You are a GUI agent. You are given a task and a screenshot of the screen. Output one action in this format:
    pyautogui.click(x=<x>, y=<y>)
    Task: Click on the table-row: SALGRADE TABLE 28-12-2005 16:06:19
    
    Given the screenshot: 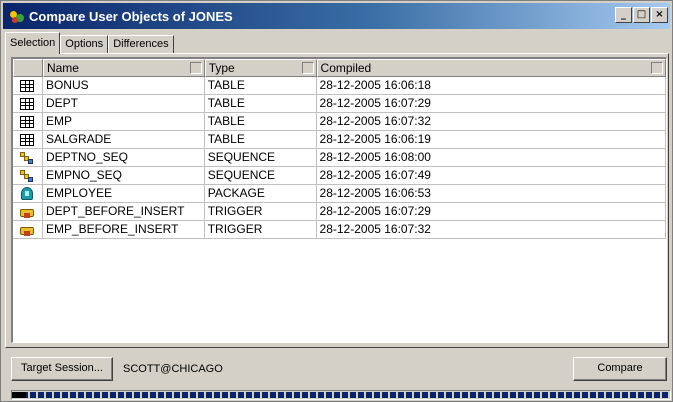 What is the action you would take?
    pyautogui.click(x=339, y=140)
    